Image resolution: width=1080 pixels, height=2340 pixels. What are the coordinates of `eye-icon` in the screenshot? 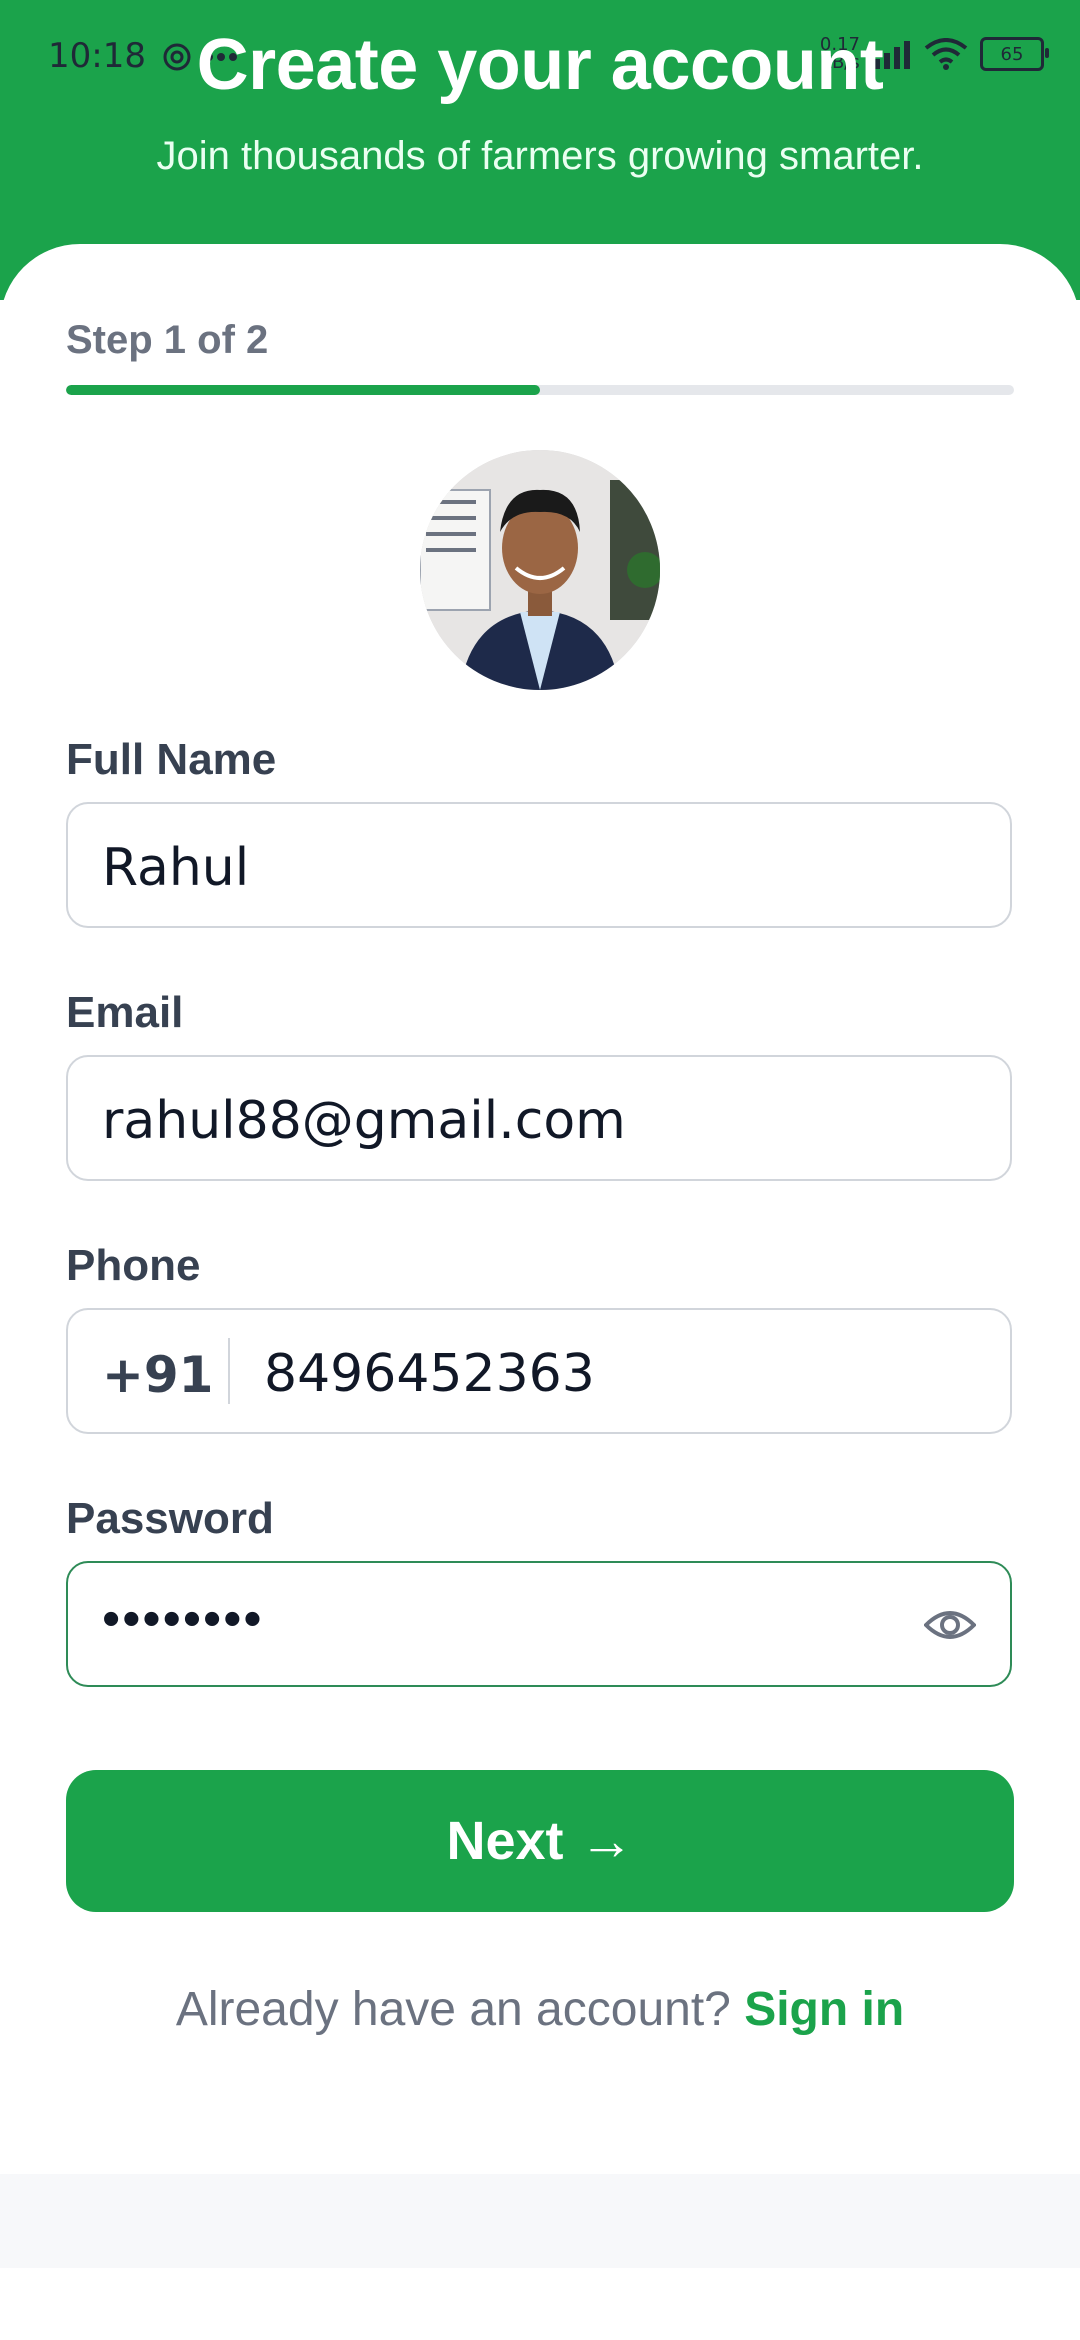 It's located at (950, 1625).